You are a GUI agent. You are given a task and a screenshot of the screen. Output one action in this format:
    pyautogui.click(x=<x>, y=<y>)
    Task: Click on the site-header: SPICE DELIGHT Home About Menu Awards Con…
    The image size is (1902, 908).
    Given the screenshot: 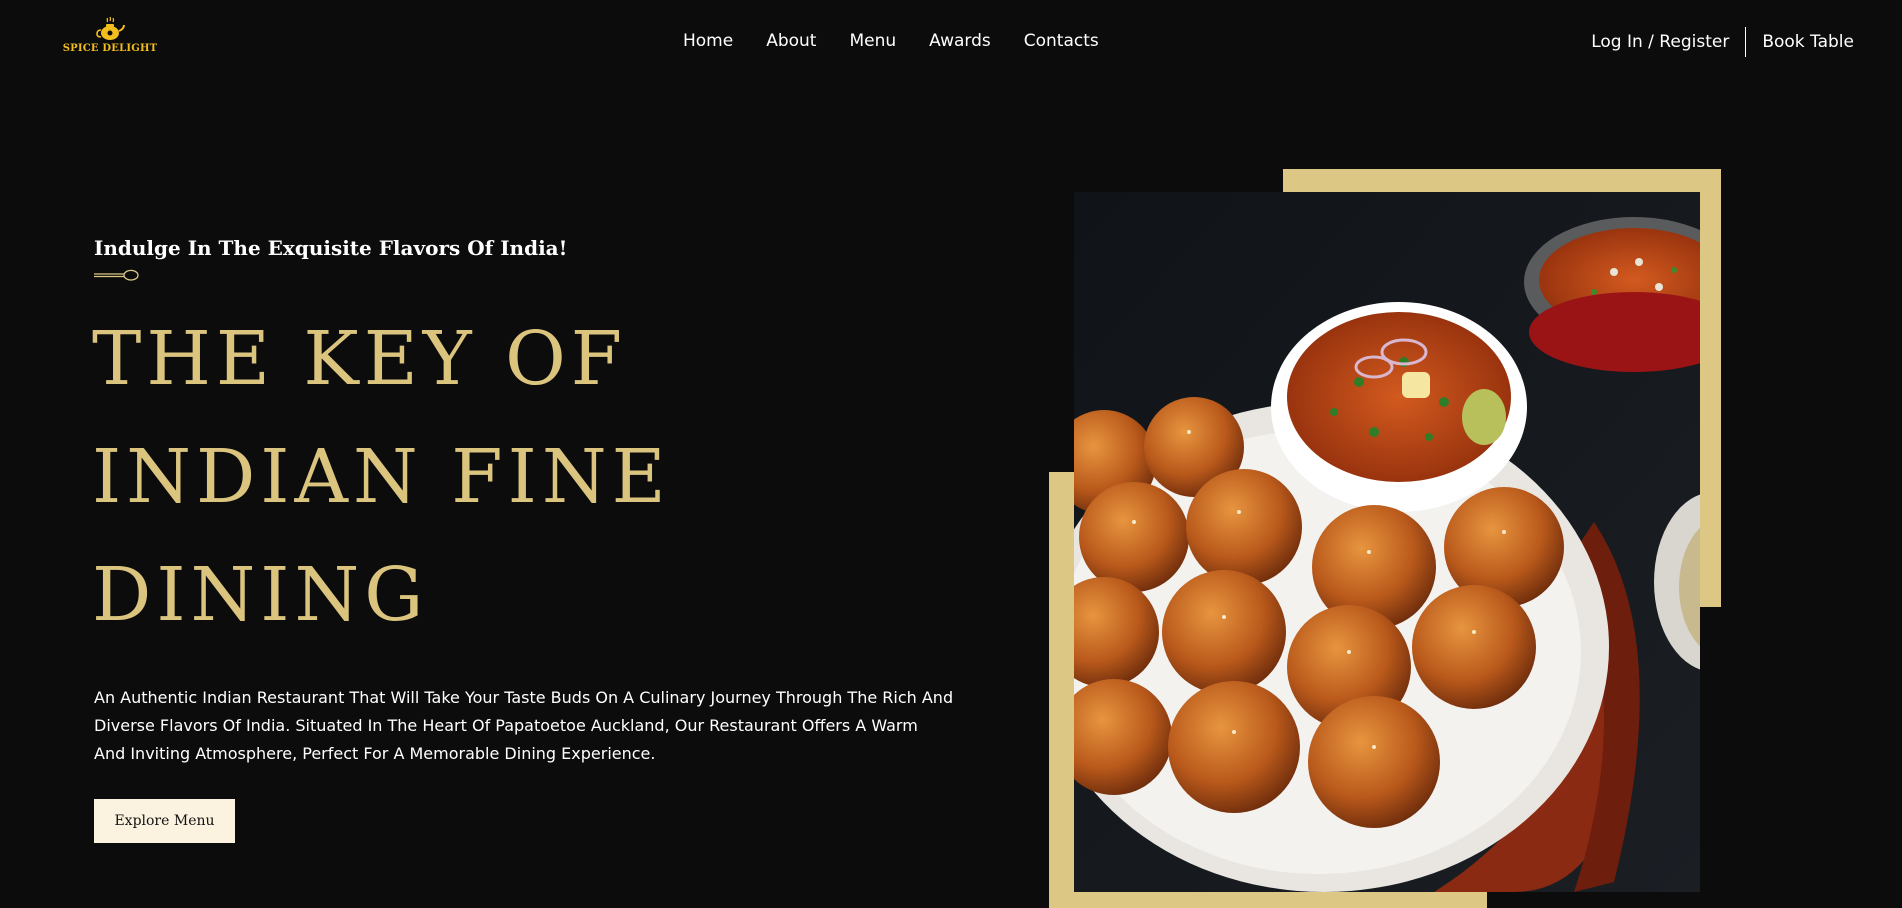 What is the action you would take?
    pyautogui.click(x=951, y=42)
    